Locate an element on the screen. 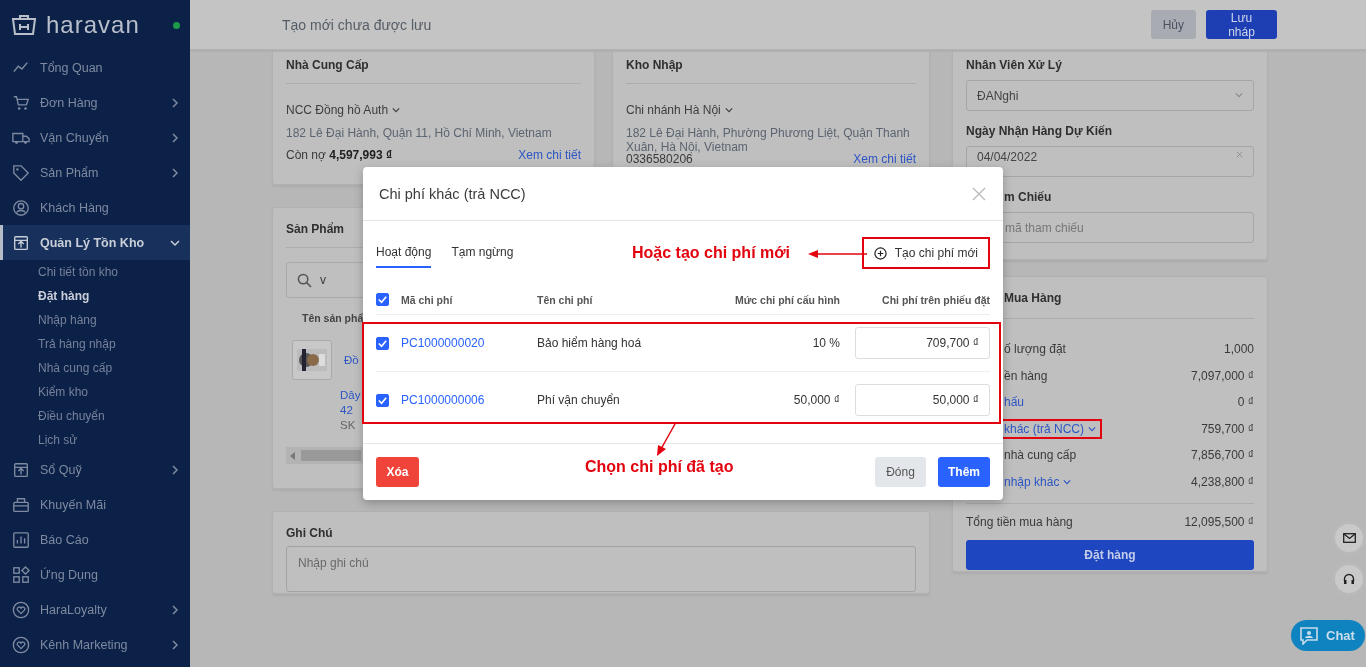 Image resolution: width=1366 pixels, height=667 pixels. summary-value: 7,097,000 ₫ is located at coordinates (1222, 375).